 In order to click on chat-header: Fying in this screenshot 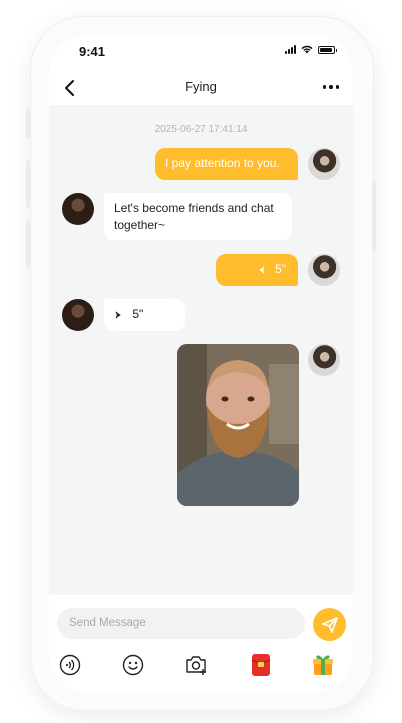, I will do `click(201, 87)`.